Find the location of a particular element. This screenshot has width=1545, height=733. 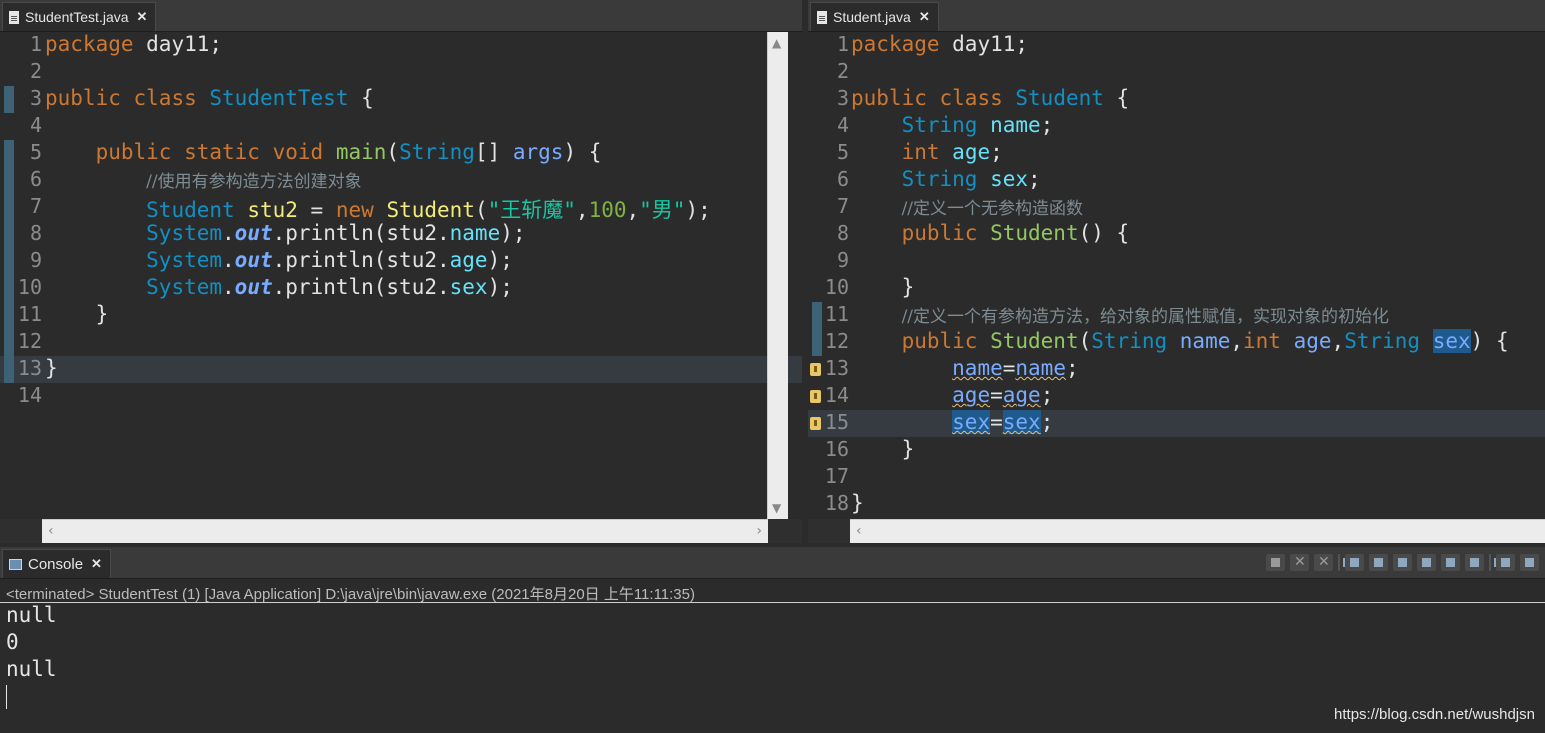

code-line: 13} is located at coordinates (401, 369).